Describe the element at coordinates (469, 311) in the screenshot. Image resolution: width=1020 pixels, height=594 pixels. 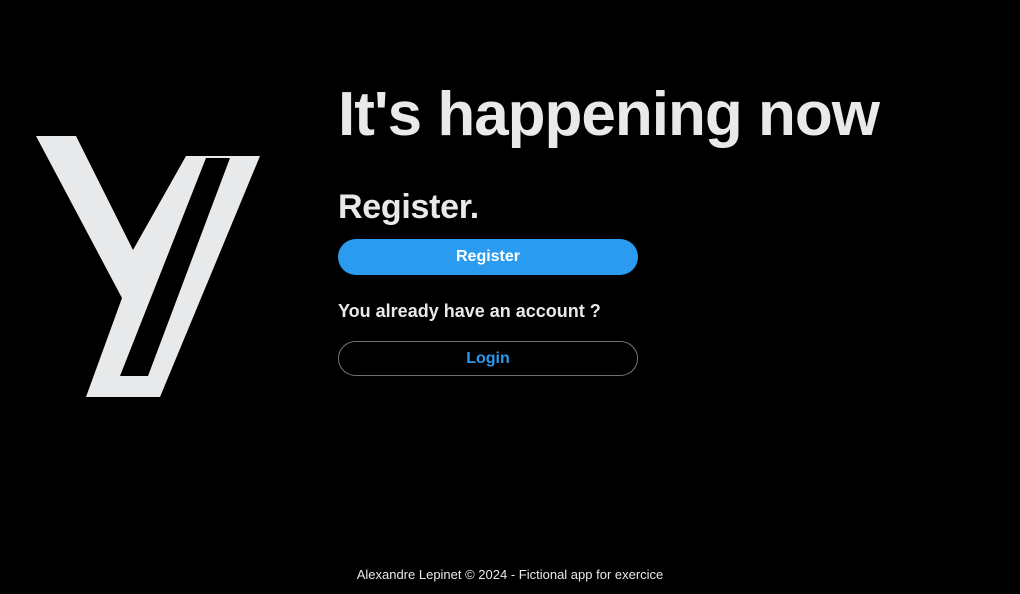
I see `account-prompt: You already have an account ?` at that location.